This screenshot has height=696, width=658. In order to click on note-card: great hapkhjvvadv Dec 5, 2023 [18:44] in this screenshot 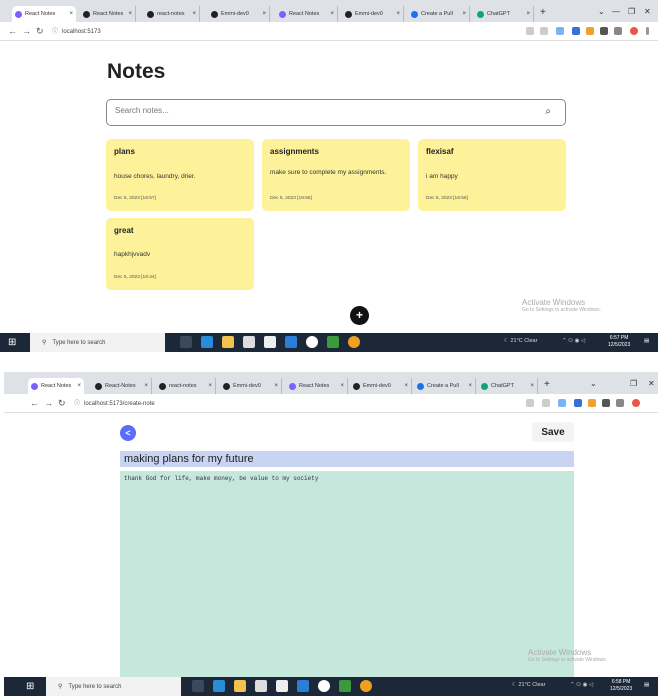, I will do `click(180, 254)`.